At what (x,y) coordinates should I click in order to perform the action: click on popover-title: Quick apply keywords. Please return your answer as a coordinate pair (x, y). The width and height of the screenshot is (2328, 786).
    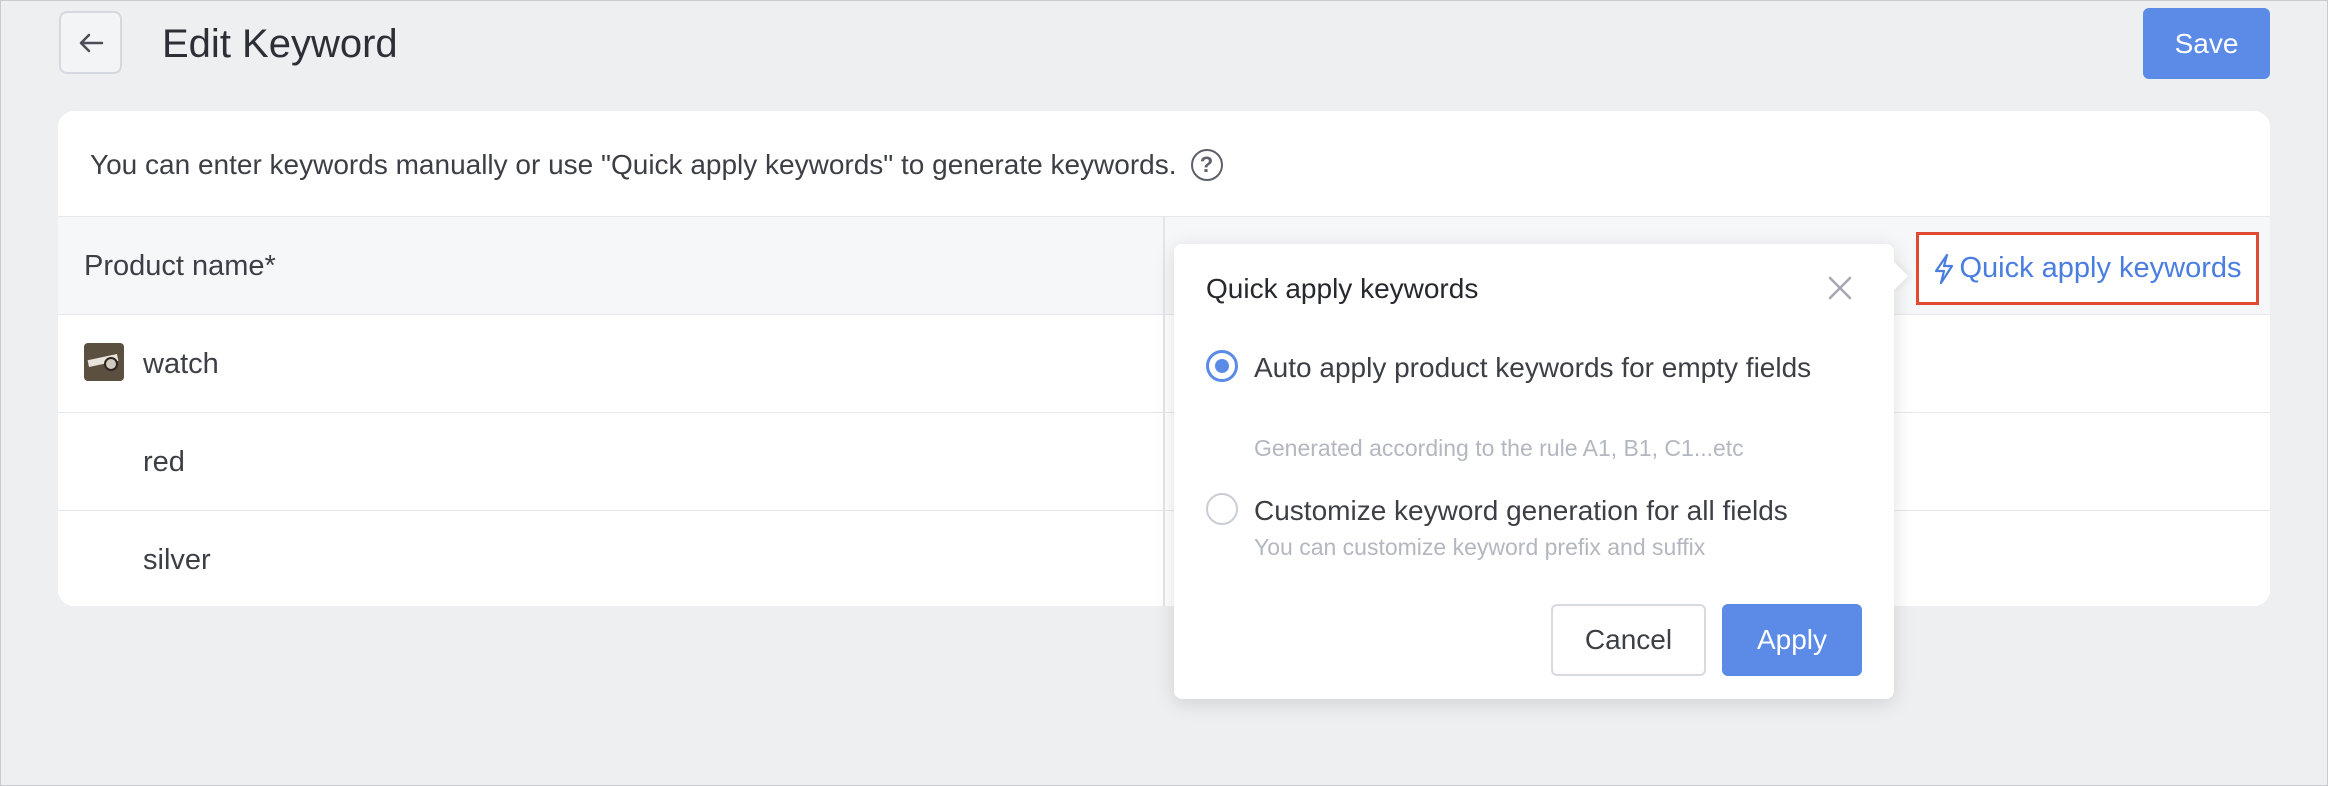
    Looking at the image, I should click on (1342, 288).